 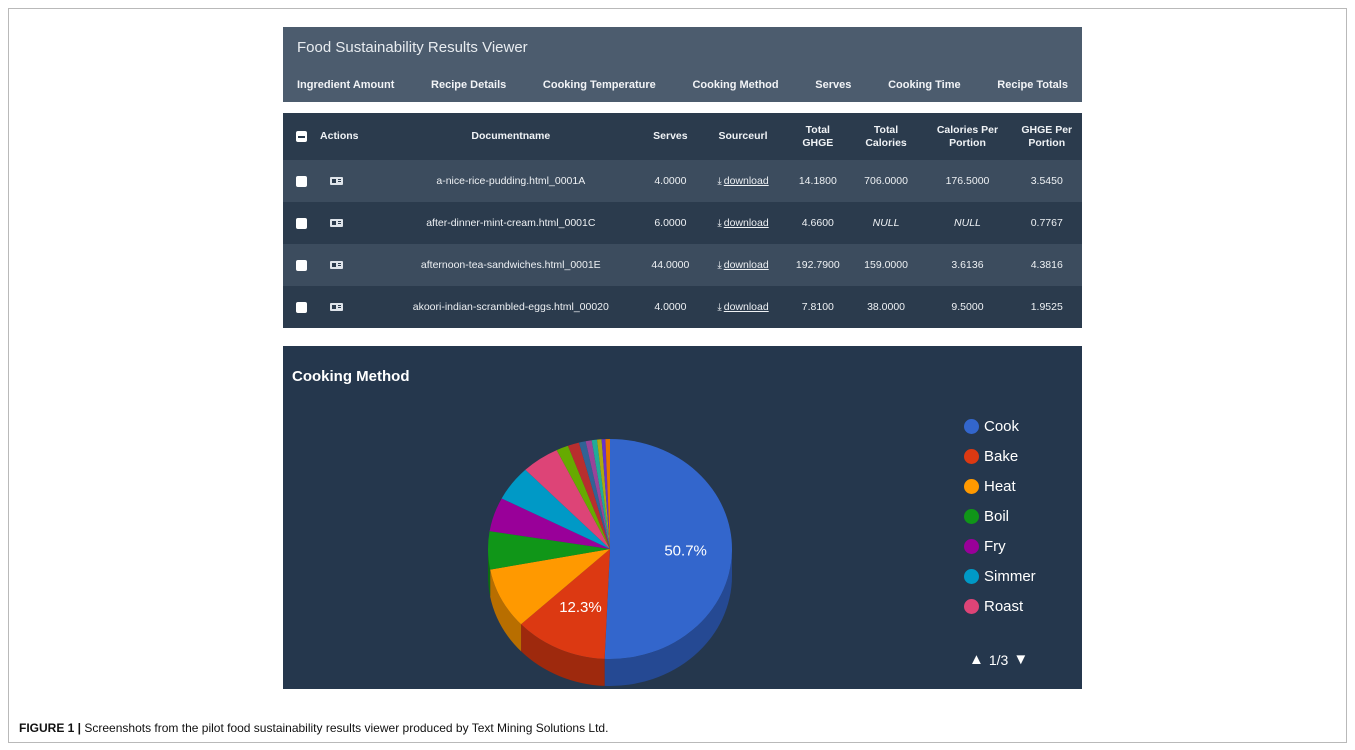 I want to click on legend-label: Cook, so click(x=1002, y=426).